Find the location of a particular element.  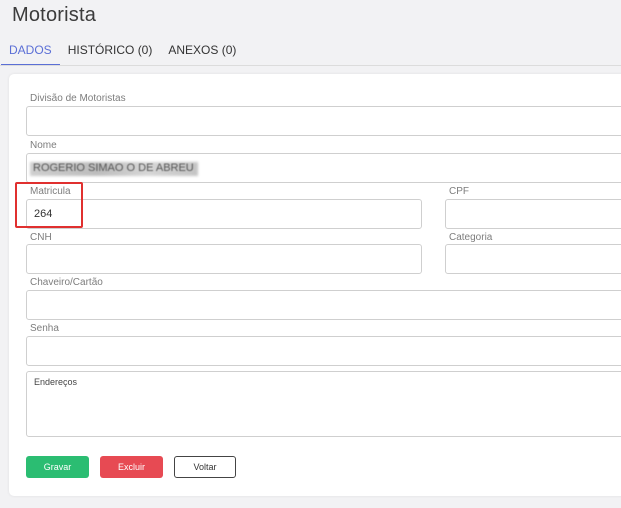

chaveiro-label: Chaveiro/Cartão is located at coordinates (66, 282).